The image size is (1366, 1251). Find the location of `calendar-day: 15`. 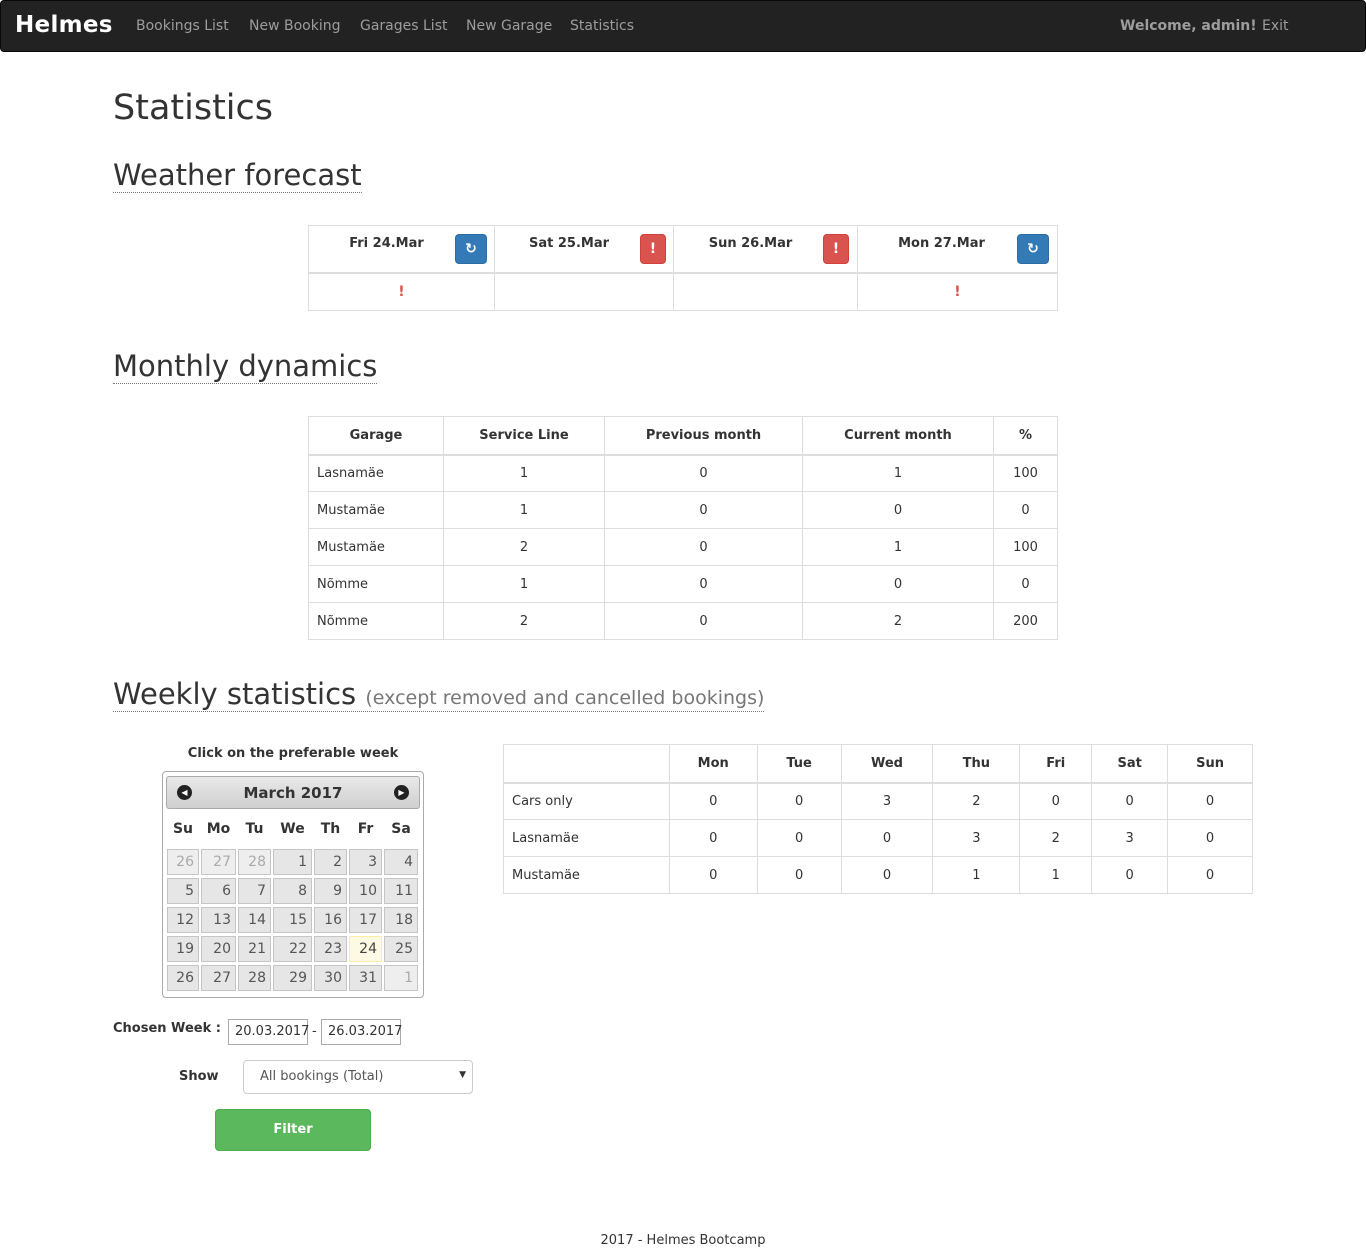

calendar-day: 15 is located at coordinates (292, 920).